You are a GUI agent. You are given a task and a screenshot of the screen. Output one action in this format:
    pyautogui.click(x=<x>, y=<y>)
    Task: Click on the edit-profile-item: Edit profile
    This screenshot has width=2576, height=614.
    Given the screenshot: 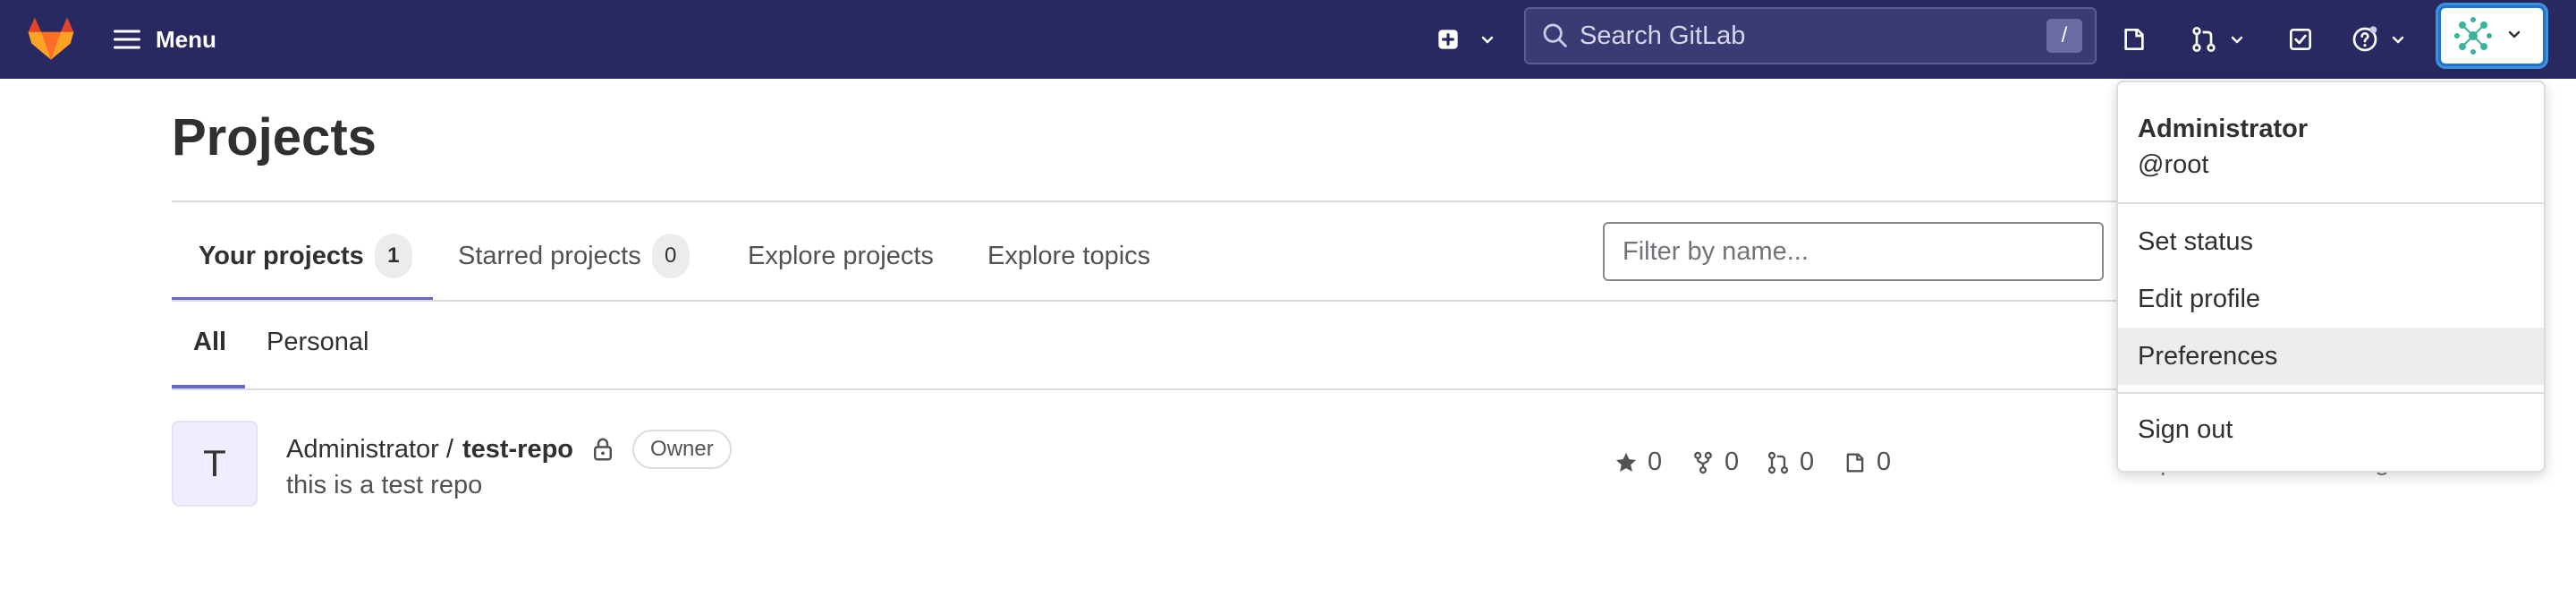 What is the action you would take?
    pyautogui.click(x=2331, y=299)
    